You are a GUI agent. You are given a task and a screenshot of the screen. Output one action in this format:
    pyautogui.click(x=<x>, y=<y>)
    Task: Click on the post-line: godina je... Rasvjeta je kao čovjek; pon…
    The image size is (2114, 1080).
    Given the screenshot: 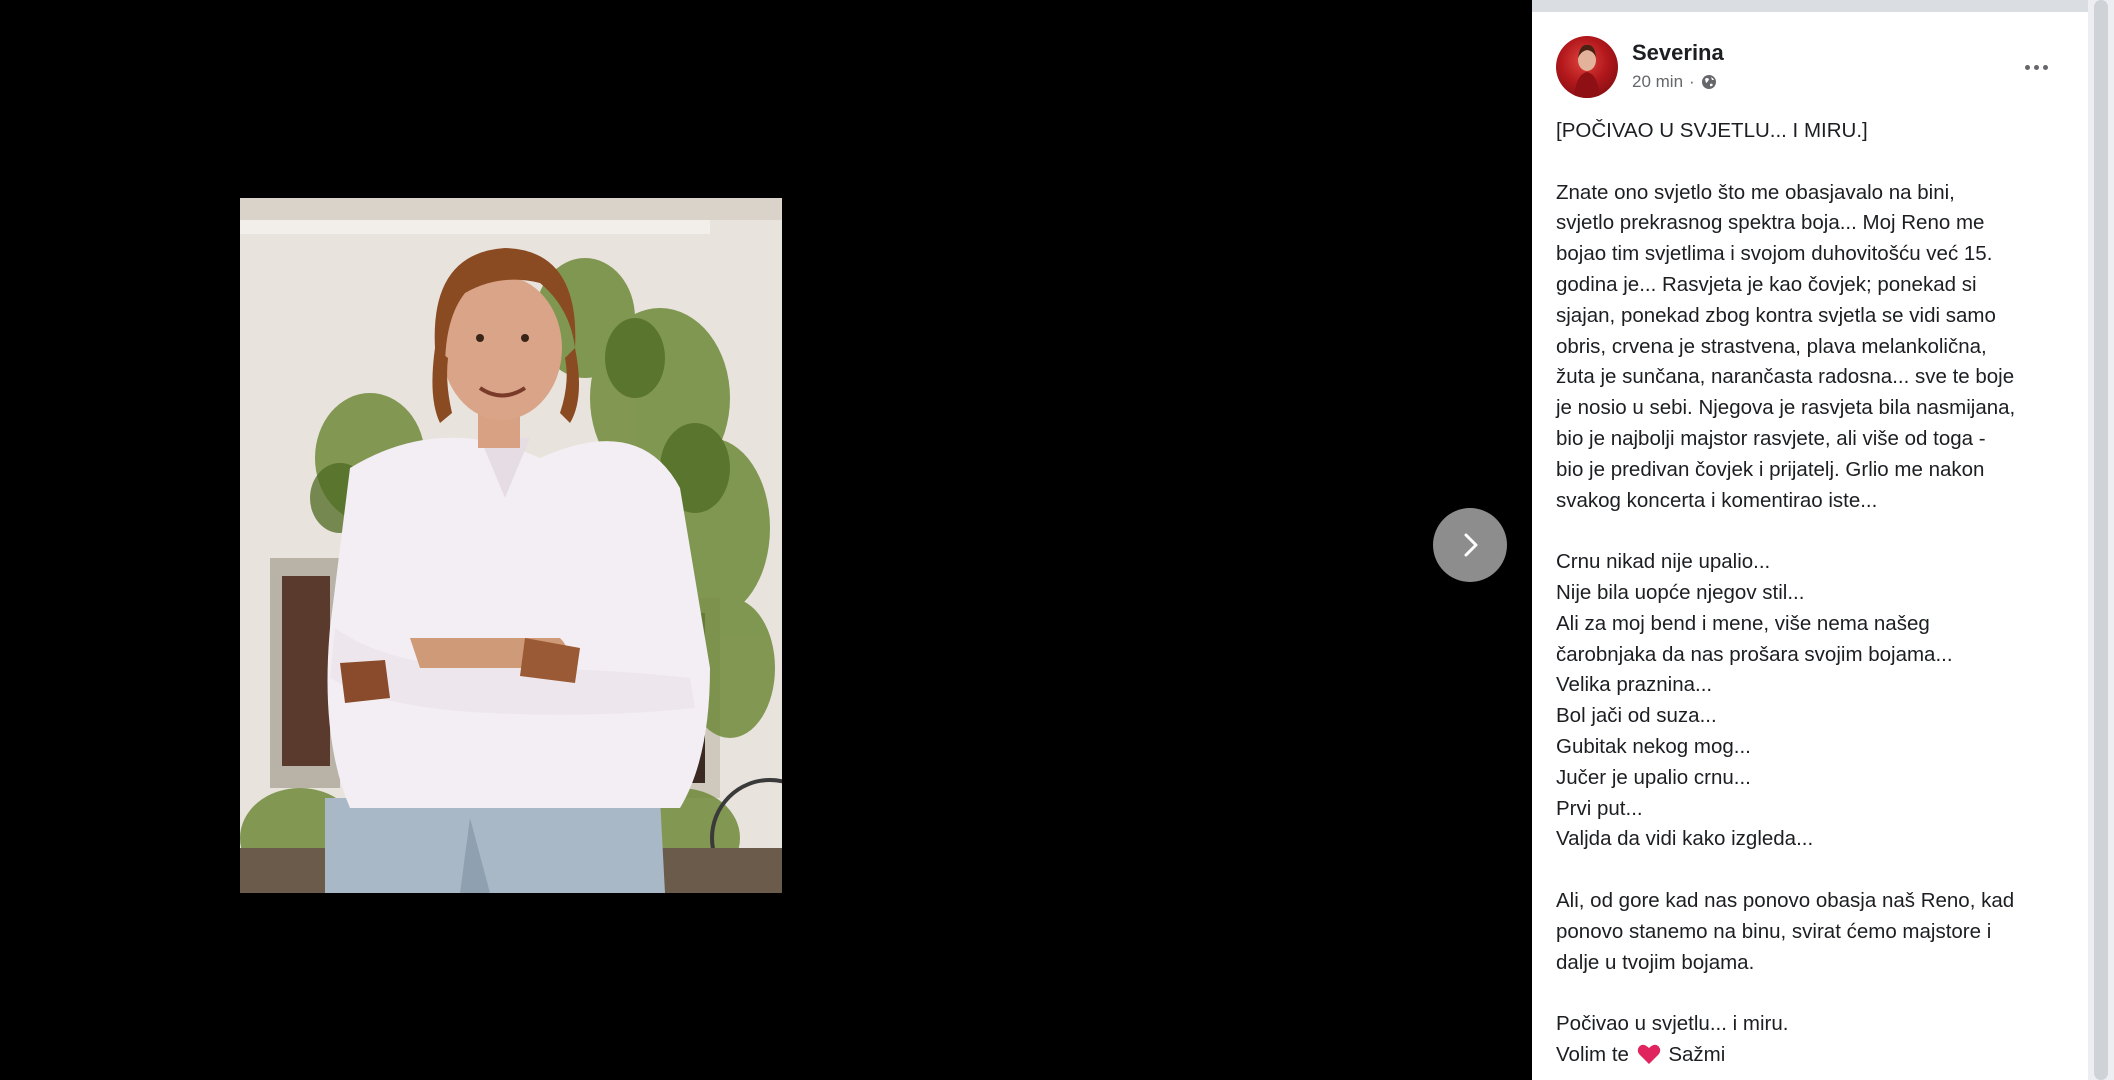 What is the action you would take?
    pyautogui.click(x=1766, y=284)
    